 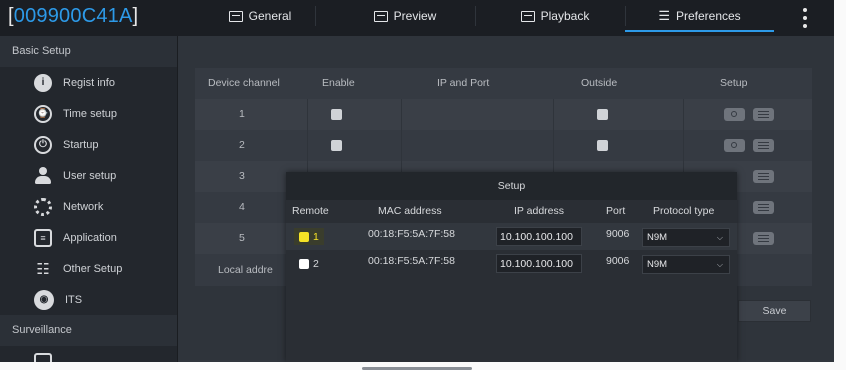 I want to click on tab-preferences-label: Preferences, so click(x=708, y=16).